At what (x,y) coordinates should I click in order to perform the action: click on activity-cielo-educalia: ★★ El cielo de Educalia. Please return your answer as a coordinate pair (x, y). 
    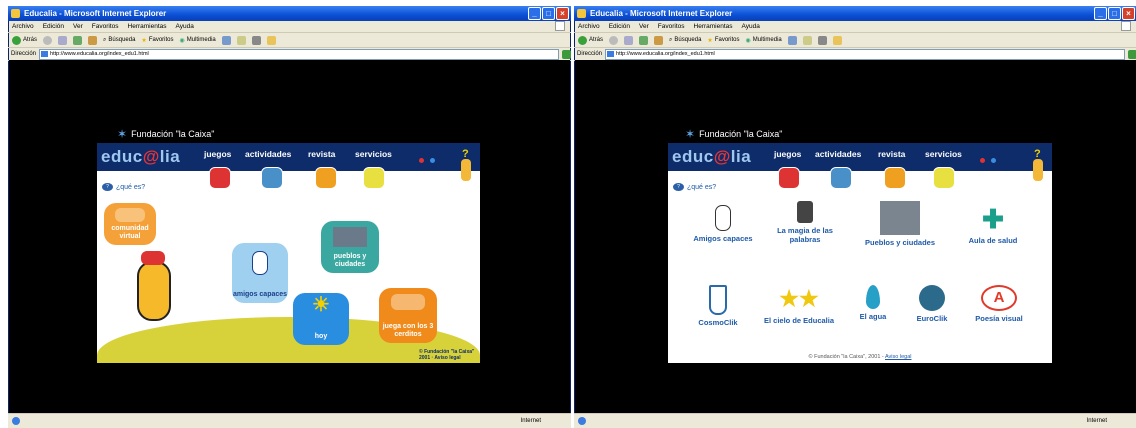
    Looking at the image, I should click on (799, 305).